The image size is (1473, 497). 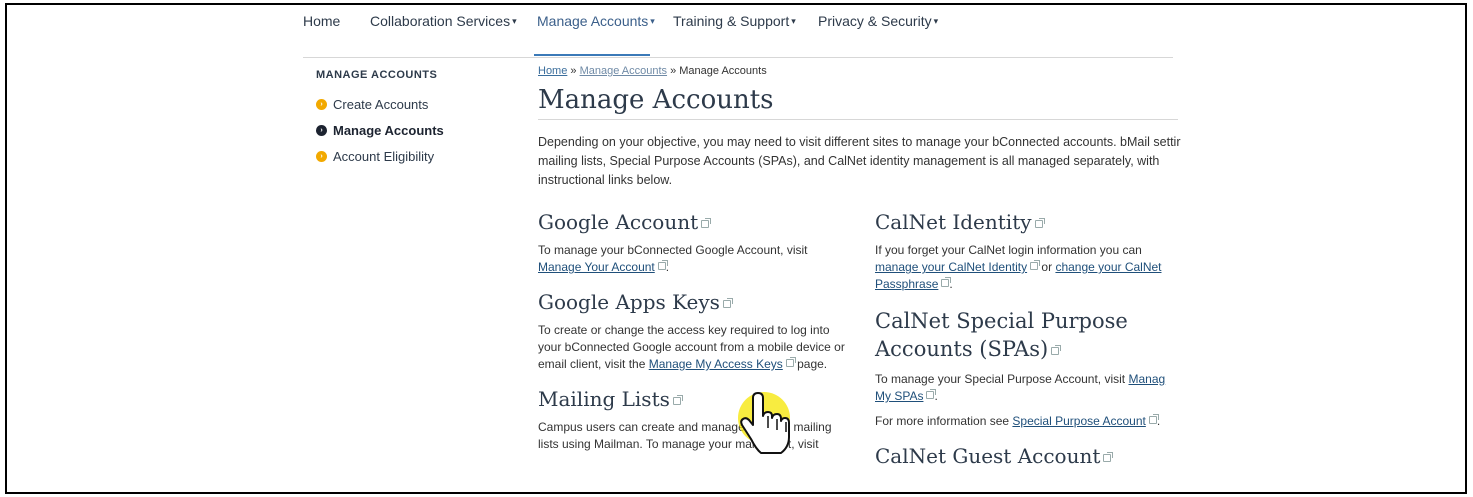 I want to click on google-apps-keys-heading: Google Apps Keys, so click(x=629, y=302).